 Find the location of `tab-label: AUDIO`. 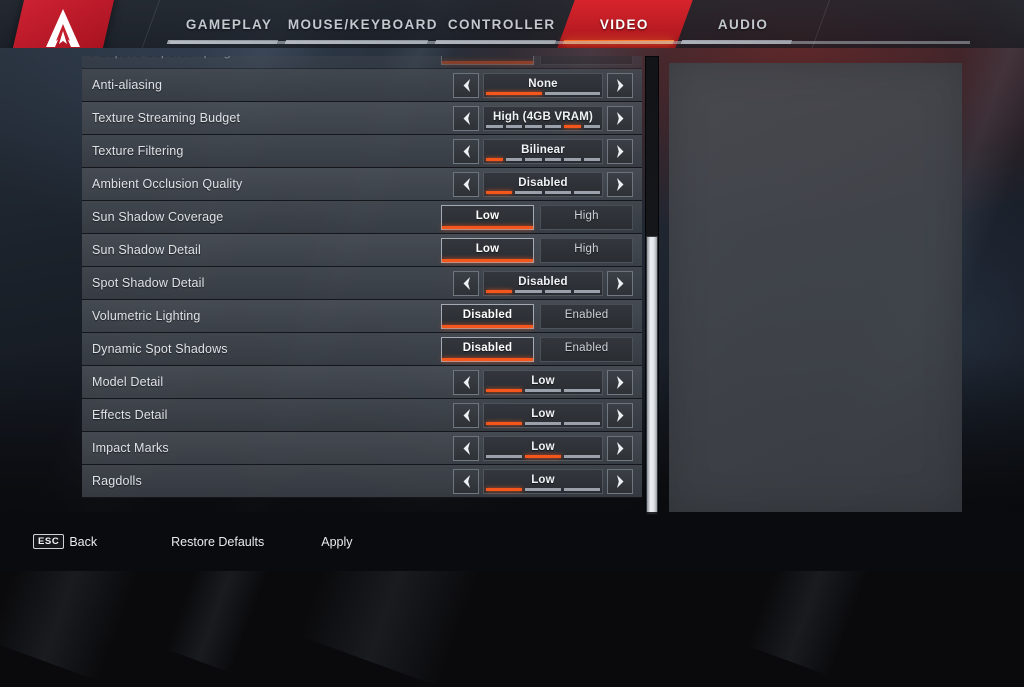

tab-label: AUDIO is located at coordinates (743, 24).